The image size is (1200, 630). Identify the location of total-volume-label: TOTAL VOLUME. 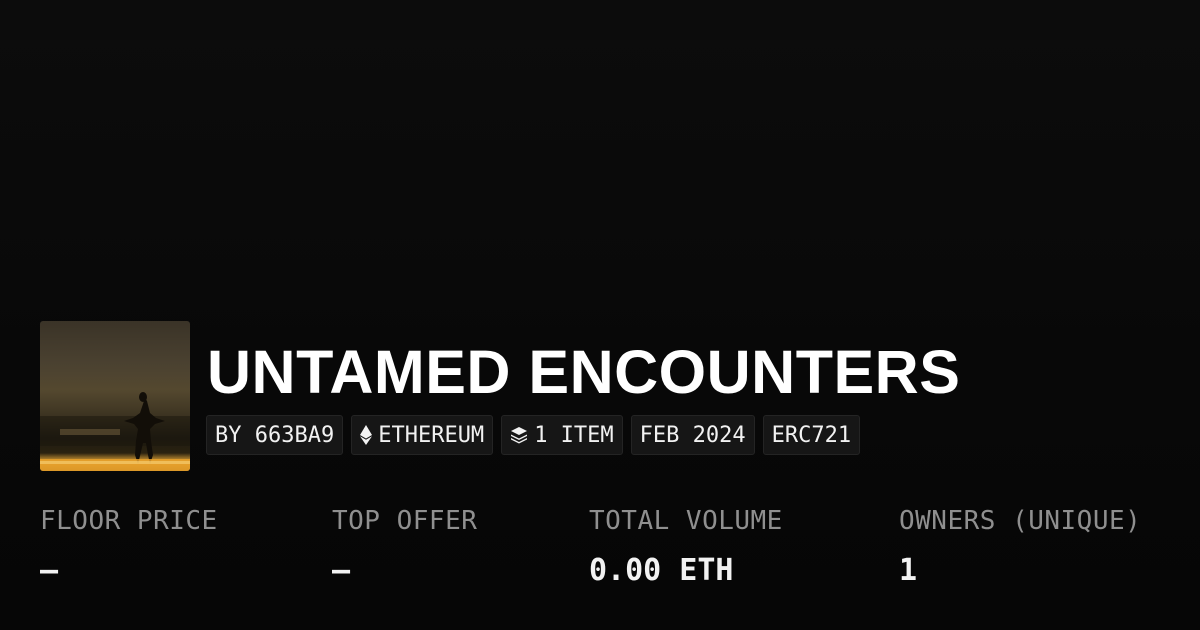
(686, 521).